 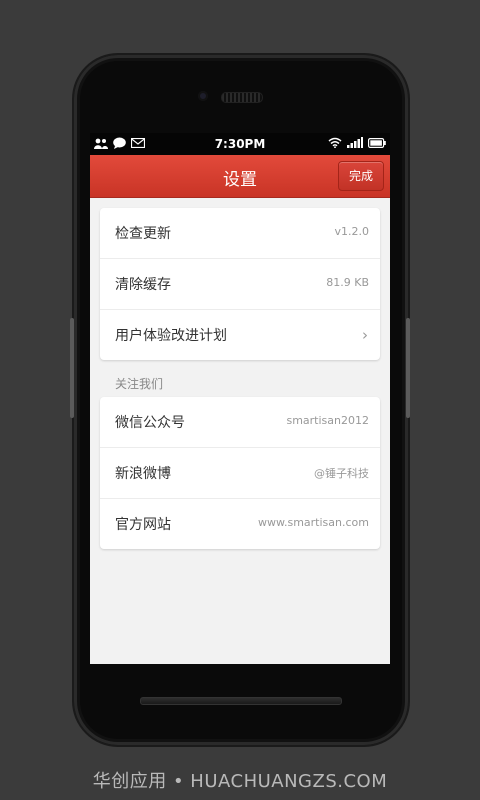 What do you see at coordinates (139, 384) in the screenshot?
I see `follow-us-header: 关注我们` at bounding box center [139, 384].